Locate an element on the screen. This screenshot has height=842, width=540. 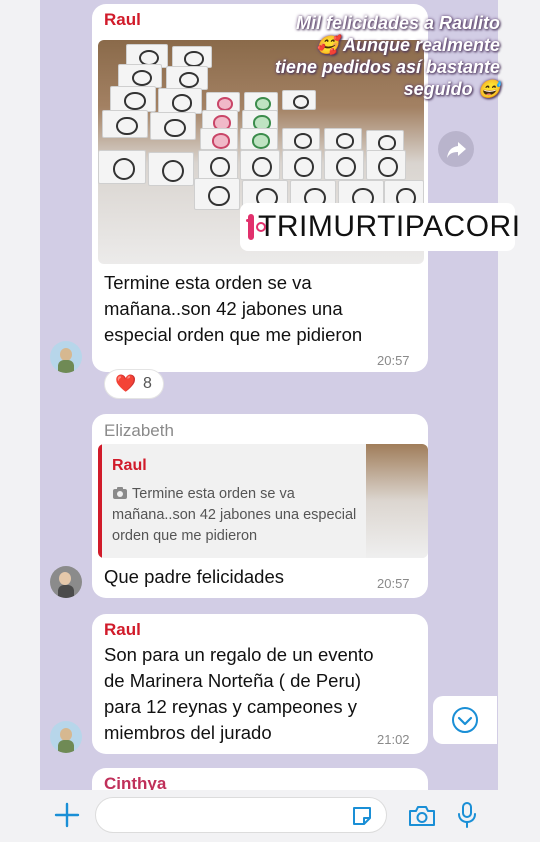
camera-icon is located at coordinates (422, 816).